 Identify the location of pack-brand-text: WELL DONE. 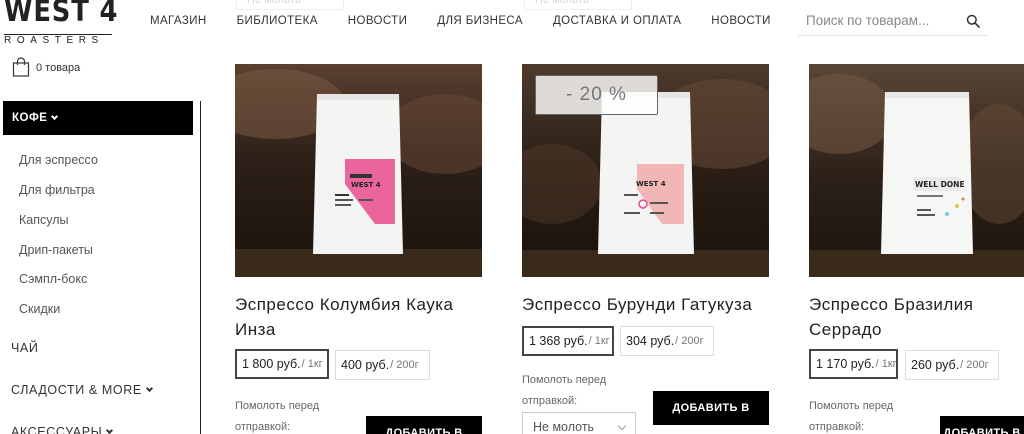
(940, 184).